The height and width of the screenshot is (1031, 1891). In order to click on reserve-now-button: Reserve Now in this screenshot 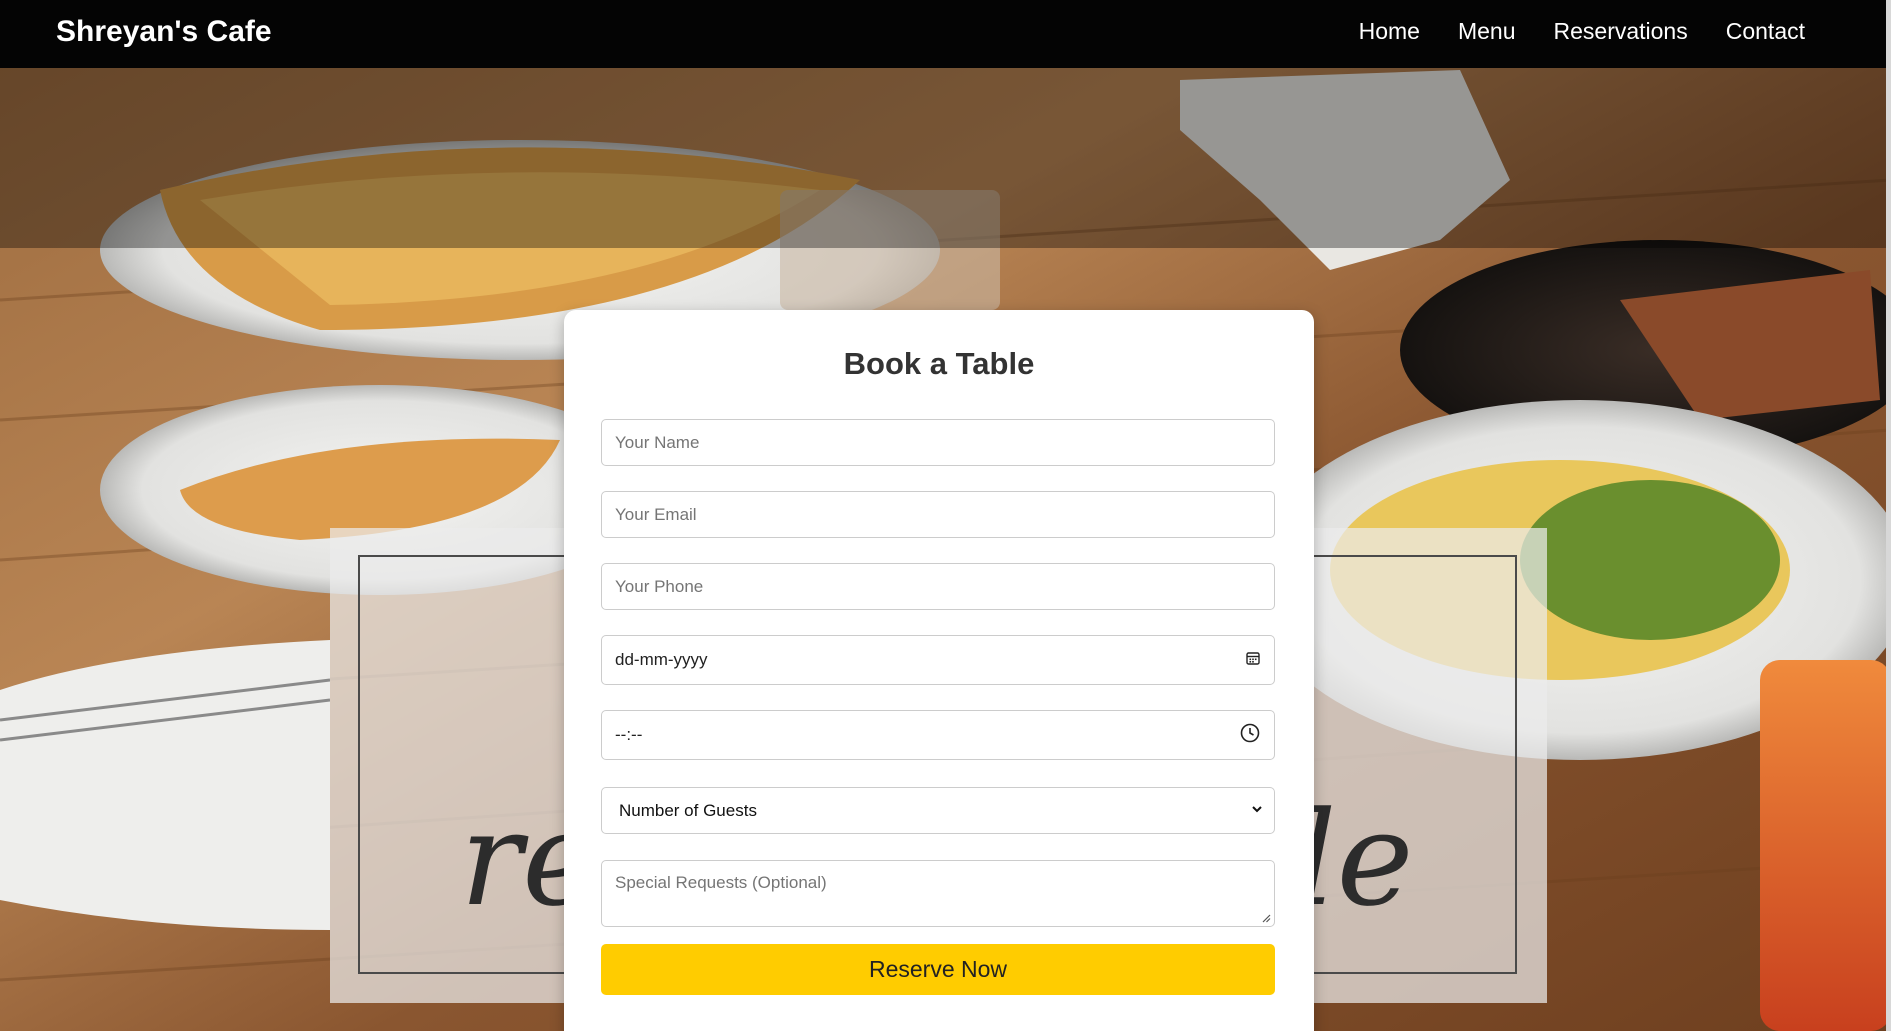, I will do `click(938, 969)`.